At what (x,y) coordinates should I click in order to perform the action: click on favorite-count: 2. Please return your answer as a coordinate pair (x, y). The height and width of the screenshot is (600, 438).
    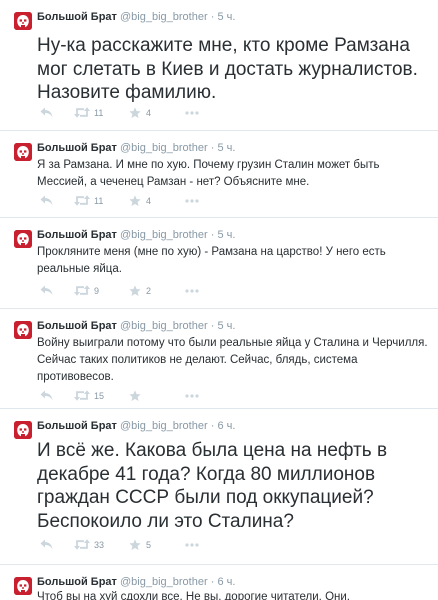
    Looking at the image, I should click on (149, 291).